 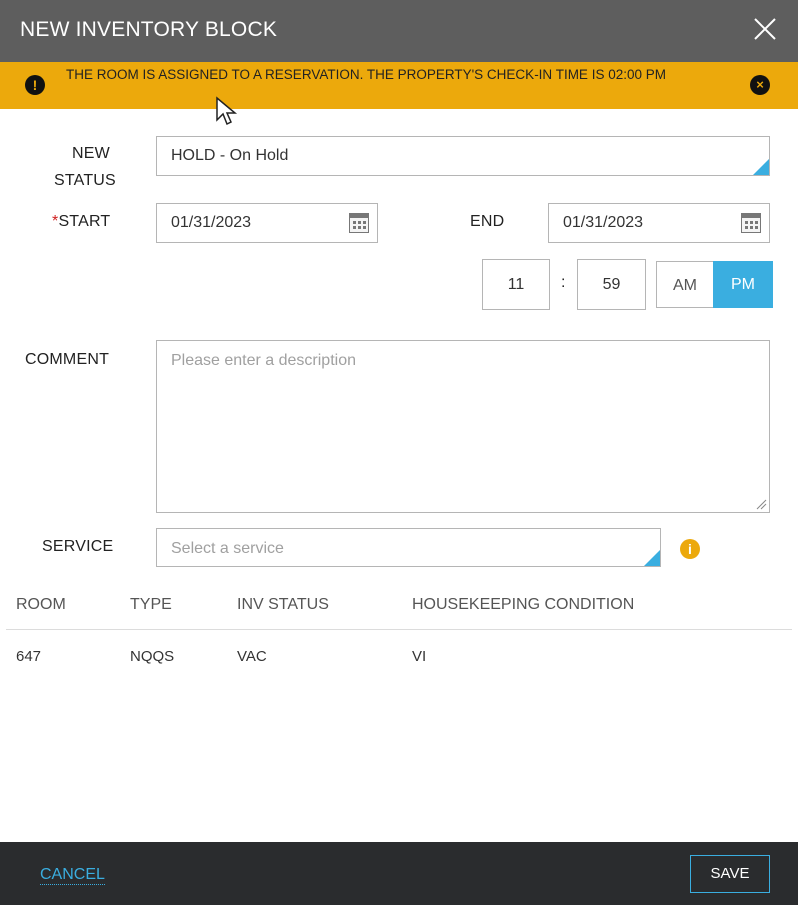 What do you see at coordinates (690, 549) in the screenshot?
I see `info-icon: i` at bounding box center [690, 549].